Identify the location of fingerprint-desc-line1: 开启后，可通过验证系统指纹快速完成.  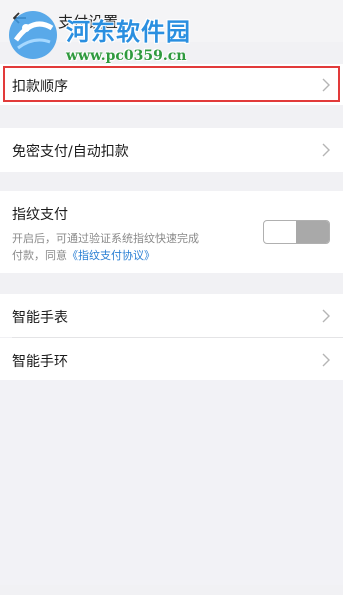
(105, 238).